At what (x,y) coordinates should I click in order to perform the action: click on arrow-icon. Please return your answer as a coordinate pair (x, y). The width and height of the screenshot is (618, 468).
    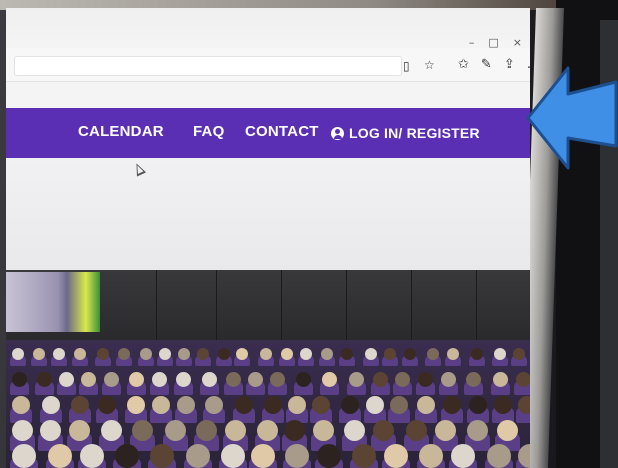
    Looking at the image, I should click on (572, 118).